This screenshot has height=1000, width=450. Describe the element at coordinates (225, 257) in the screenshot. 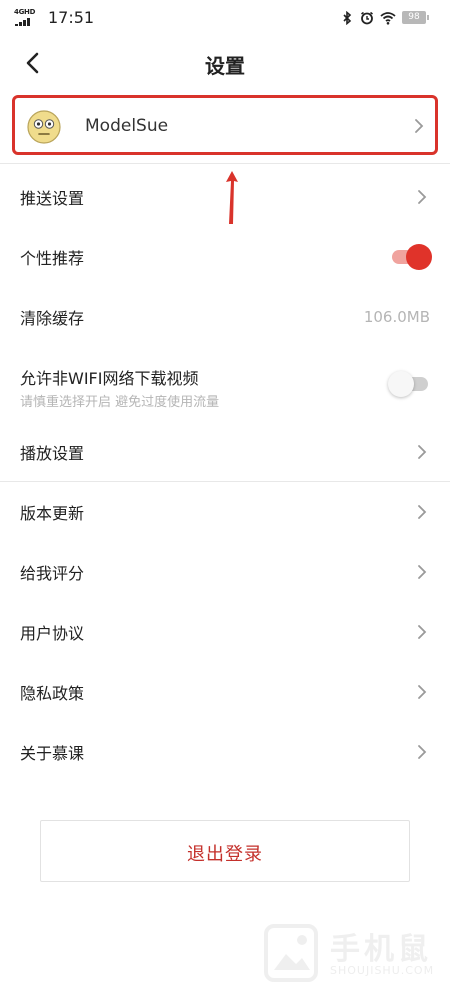

I see `setting-personal-recommend: 个性推荐` at that location.